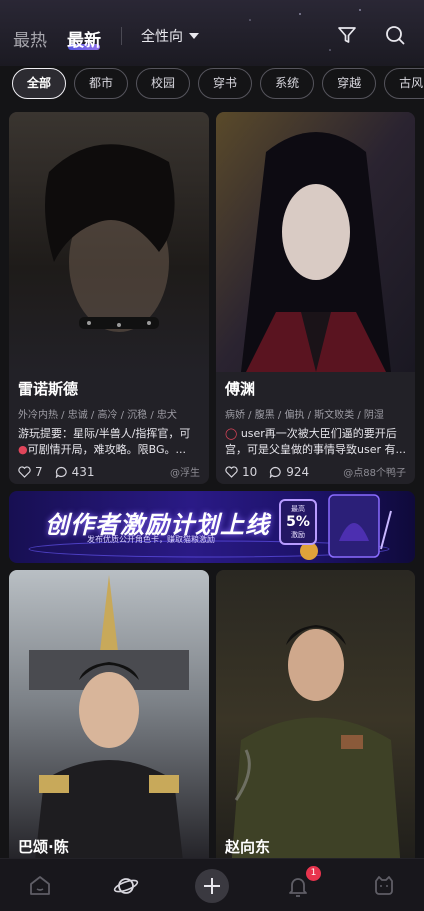 The height and width of the screenshot is (911, 424). What do you see at coordinates (40, 886) in the screenshot?
I see `home-icon` at bounding box center [40, 886].